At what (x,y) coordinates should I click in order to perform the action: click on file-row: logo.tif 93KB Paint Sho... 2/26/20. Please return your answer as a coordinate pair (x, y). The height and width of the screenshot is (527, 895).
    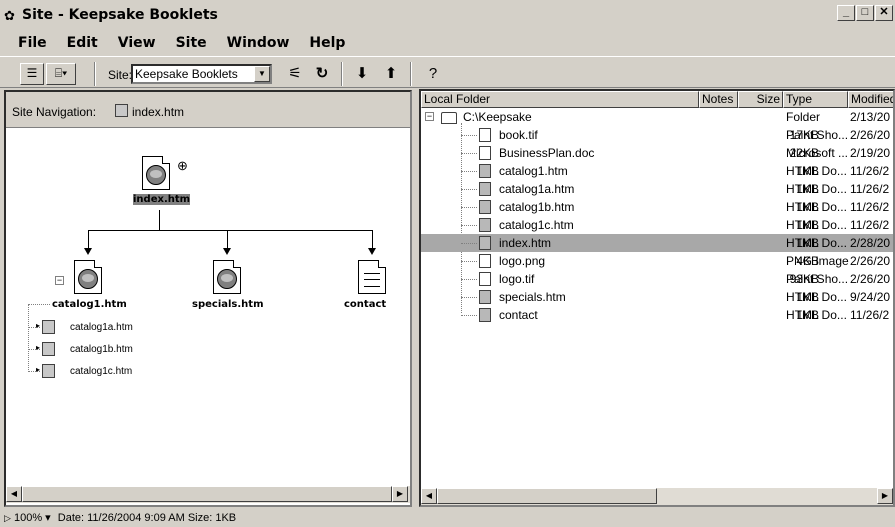
    Looking at the image, I should click on (657, 279).